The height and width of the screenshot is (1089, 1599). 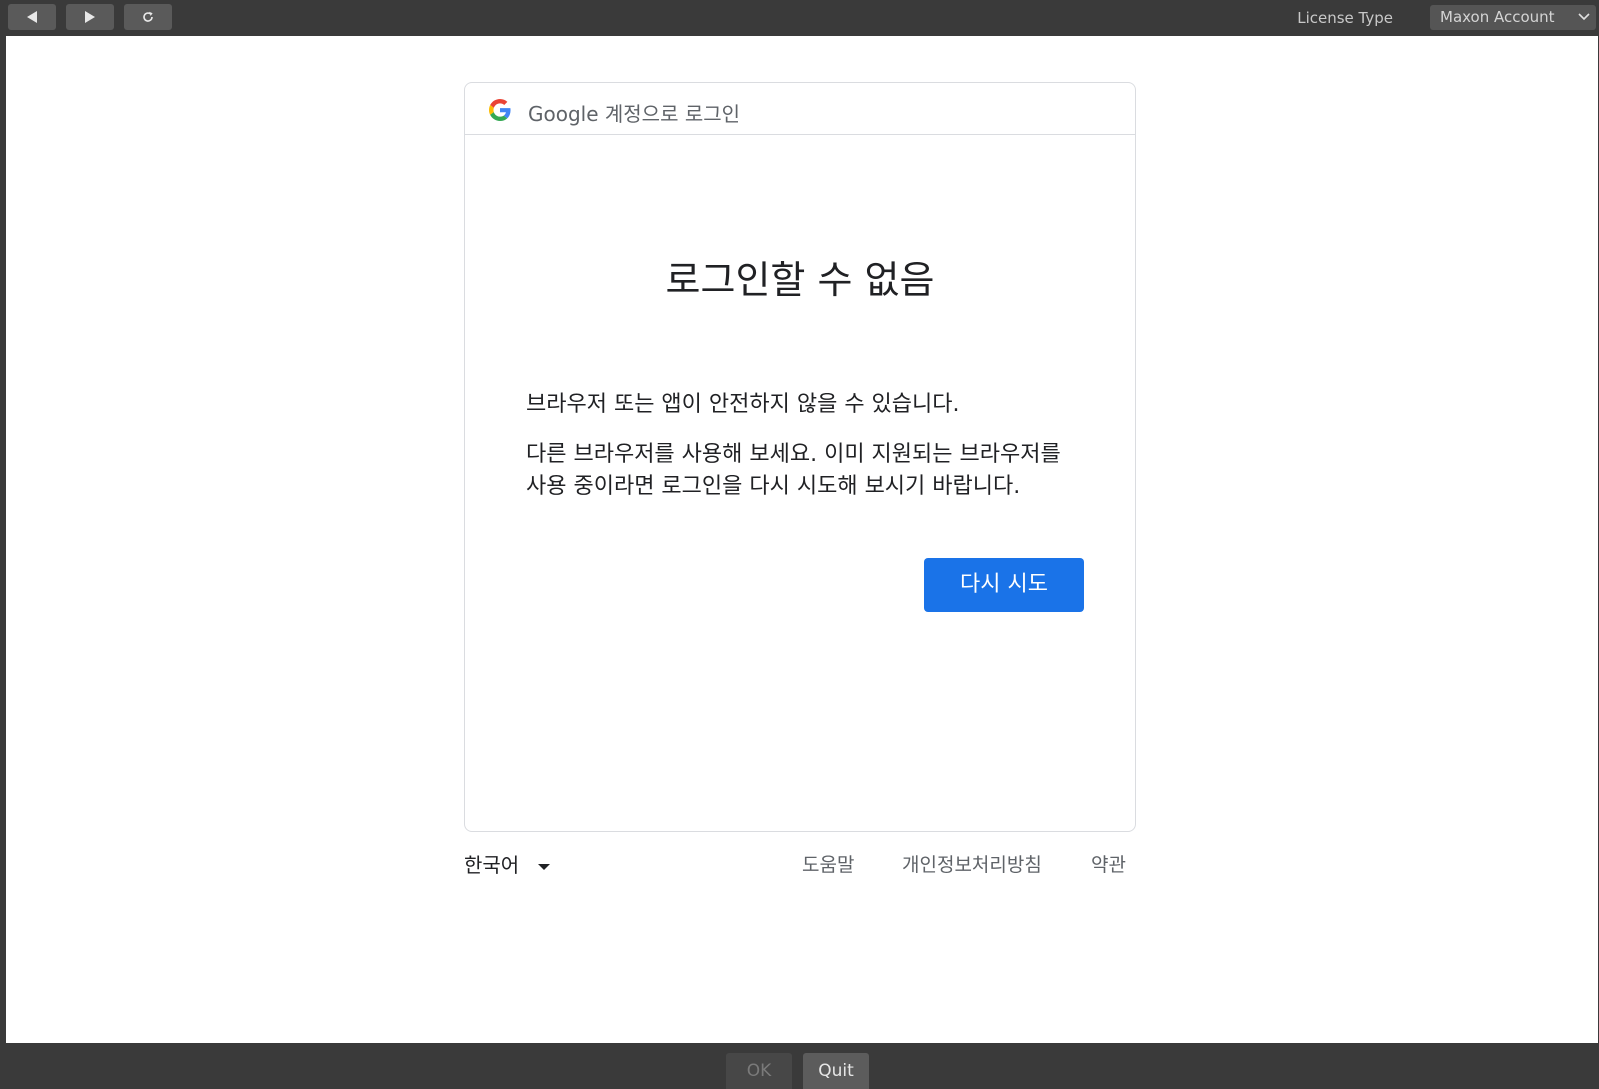 I want to click on help-link: 도움말, so click(x=828, y=863).